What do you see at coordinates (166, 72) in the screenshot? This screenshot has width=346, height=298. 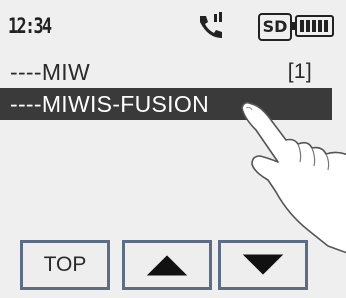 I see `list-item-miw: ----MIW [1]` at bounding box center [166, 72].